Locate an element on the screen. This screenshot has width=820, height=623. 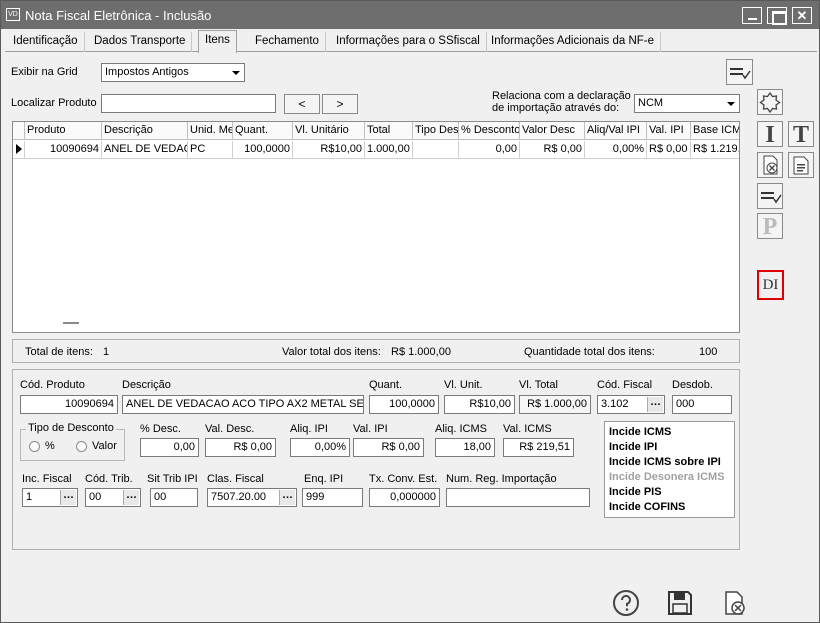
val-ipi-label: Val. IPI is located at coordinates (370, 429).